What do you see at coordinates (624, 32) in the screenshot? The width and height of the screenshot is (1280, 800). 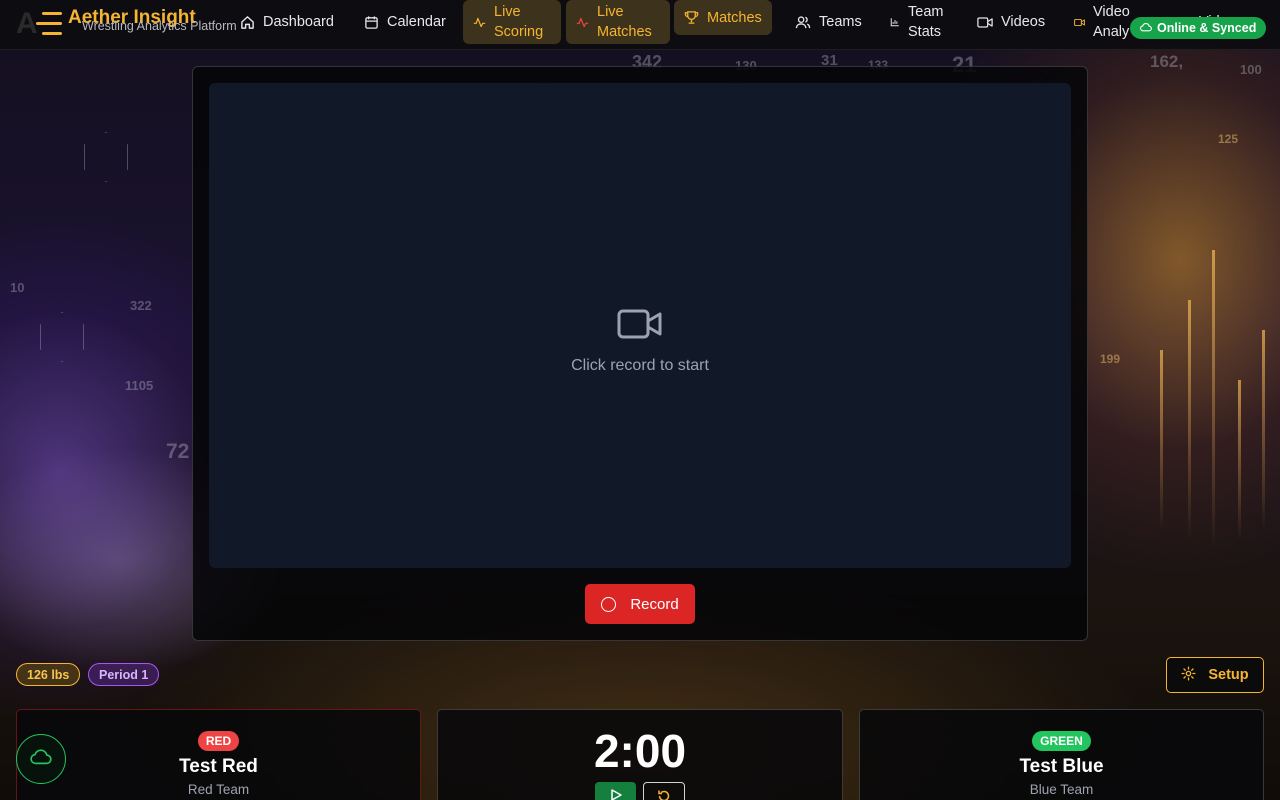 I see `nav-live-matches-line2: Matches` at bounding box center [624, 32].